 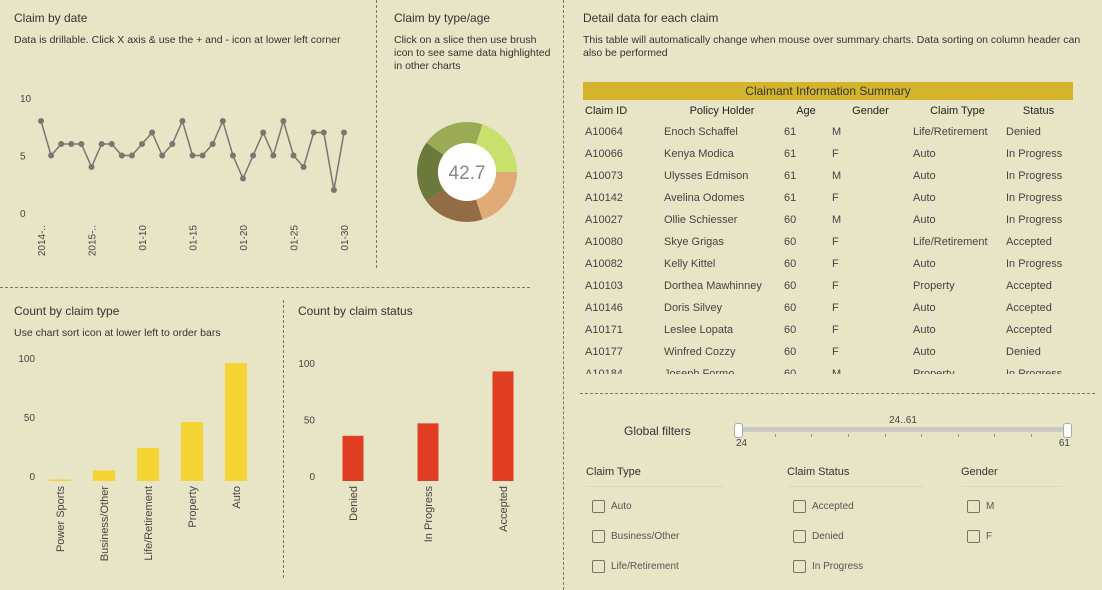 What do you see at coordinates (622, 110) in the screenshot?
I see `column-header: Claim ID` at bounding box center [622, 110].